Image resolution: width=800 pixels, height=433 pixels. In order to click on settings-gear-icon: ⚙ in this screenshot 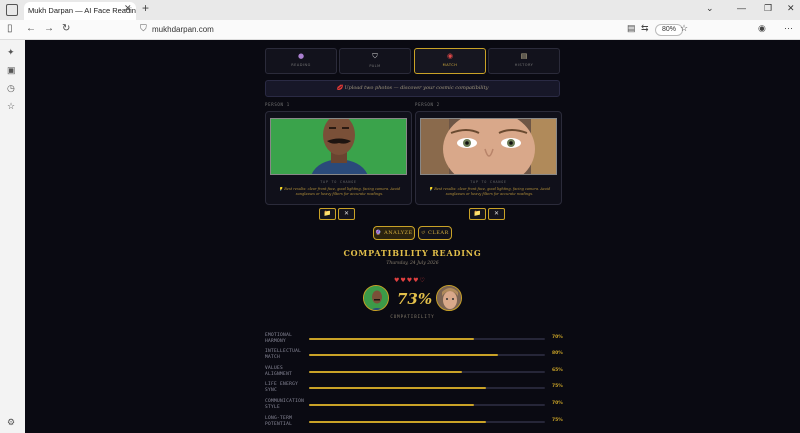, I will do `click(11, 422)`.